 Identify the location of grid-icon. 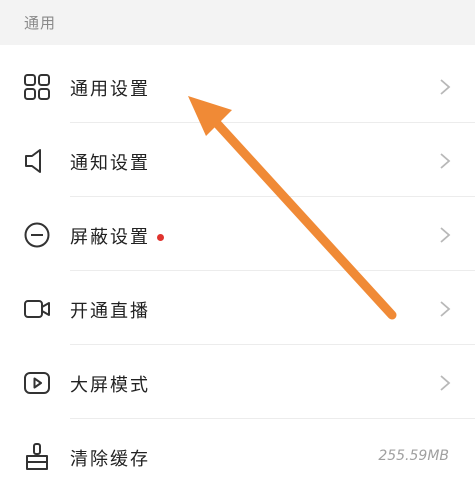
(37, 87).